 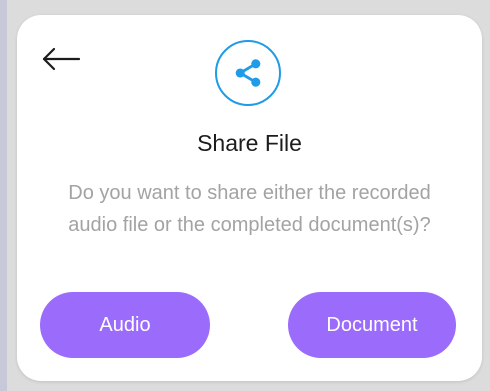 I want to click on share-icon-badge, so click(x=248, y=73).